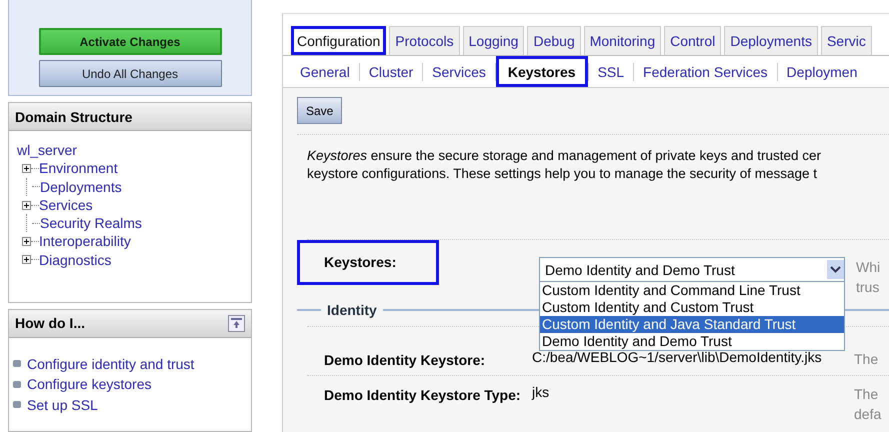  I want to click on tab: Control, so click(693, 40).